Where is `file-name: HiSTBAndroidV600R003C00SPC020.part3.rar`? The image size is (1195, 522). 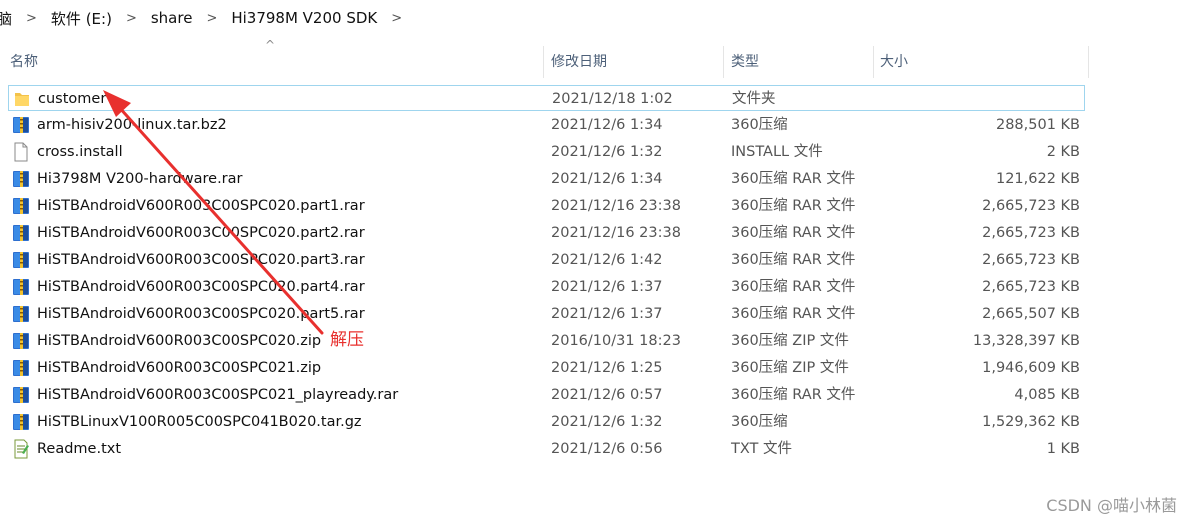 file-name: HiSTBAndroidV600R003C00SPC020.part3.rar is located at coordinates (201, 260).